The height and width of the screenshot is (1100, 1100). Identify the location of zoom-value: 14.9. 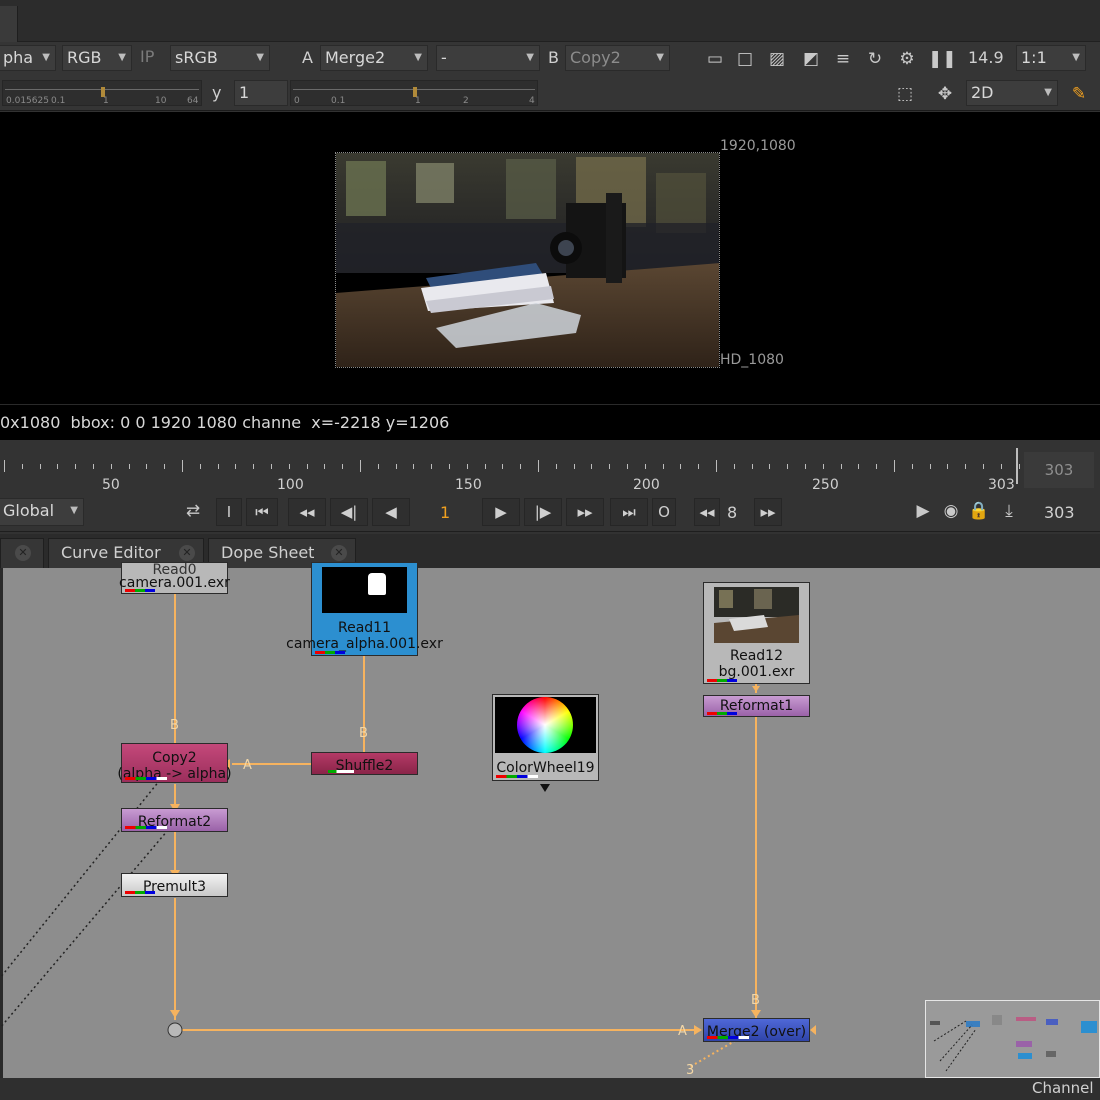
(986, 58).